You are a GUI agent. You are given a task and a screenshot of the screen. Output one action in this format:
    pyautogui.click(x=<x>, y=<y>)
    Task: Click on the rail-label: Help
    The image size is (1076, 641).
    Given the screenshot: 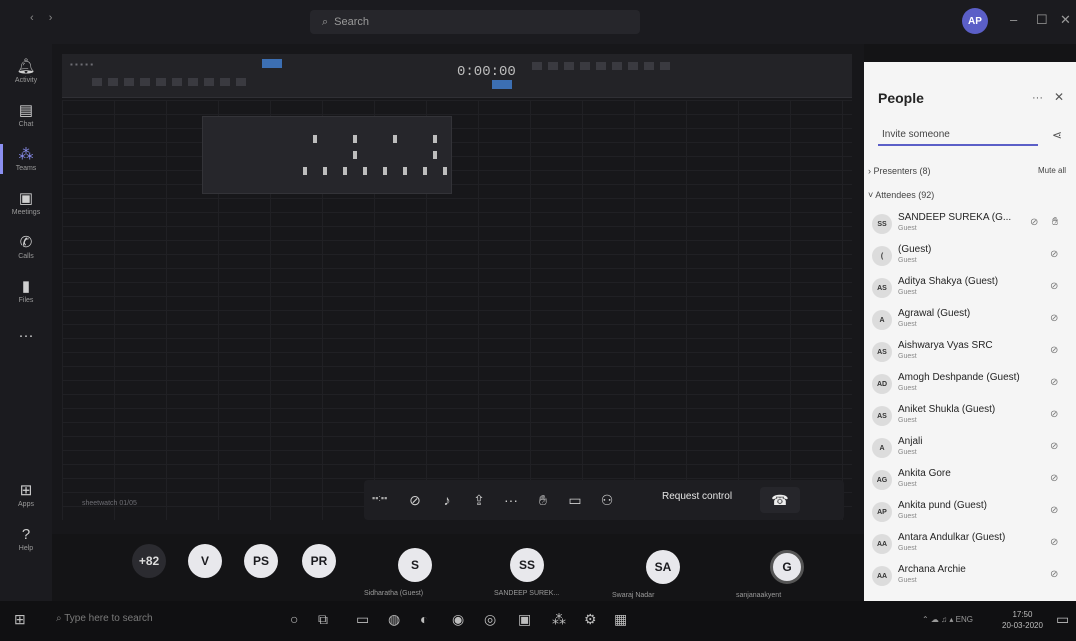 What is the action you would take?
    pyautogui.click(x=26, y=548)
    